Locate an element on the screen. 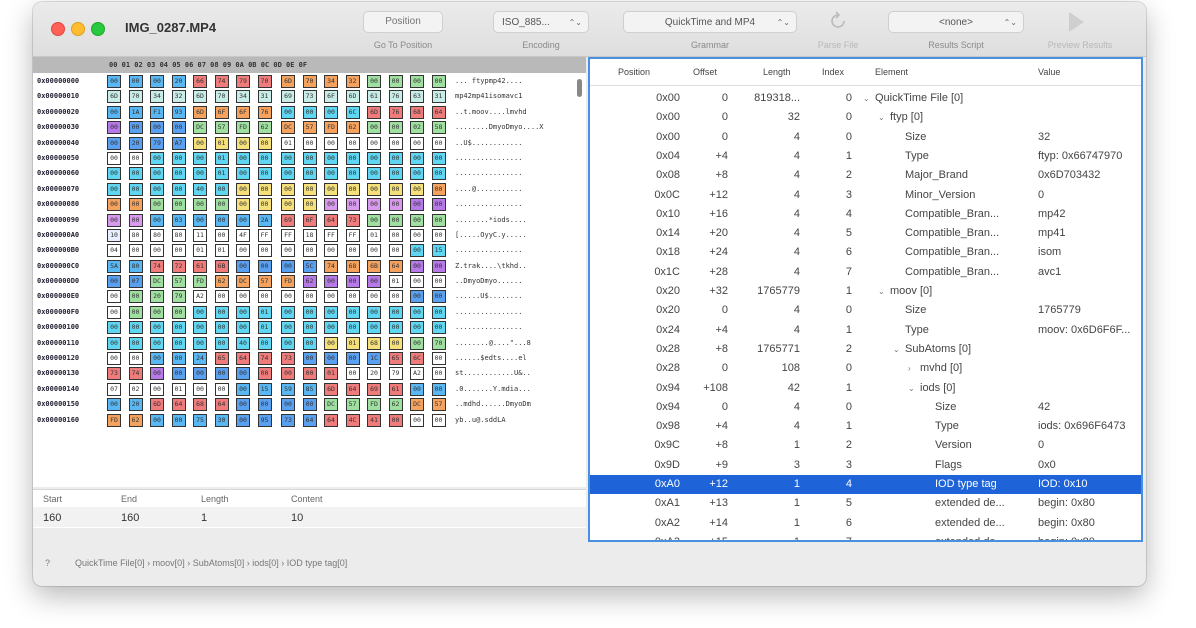 This screenshot has height=628, width=1196. hex-byte: 57 is located at coordinates (264, 282).